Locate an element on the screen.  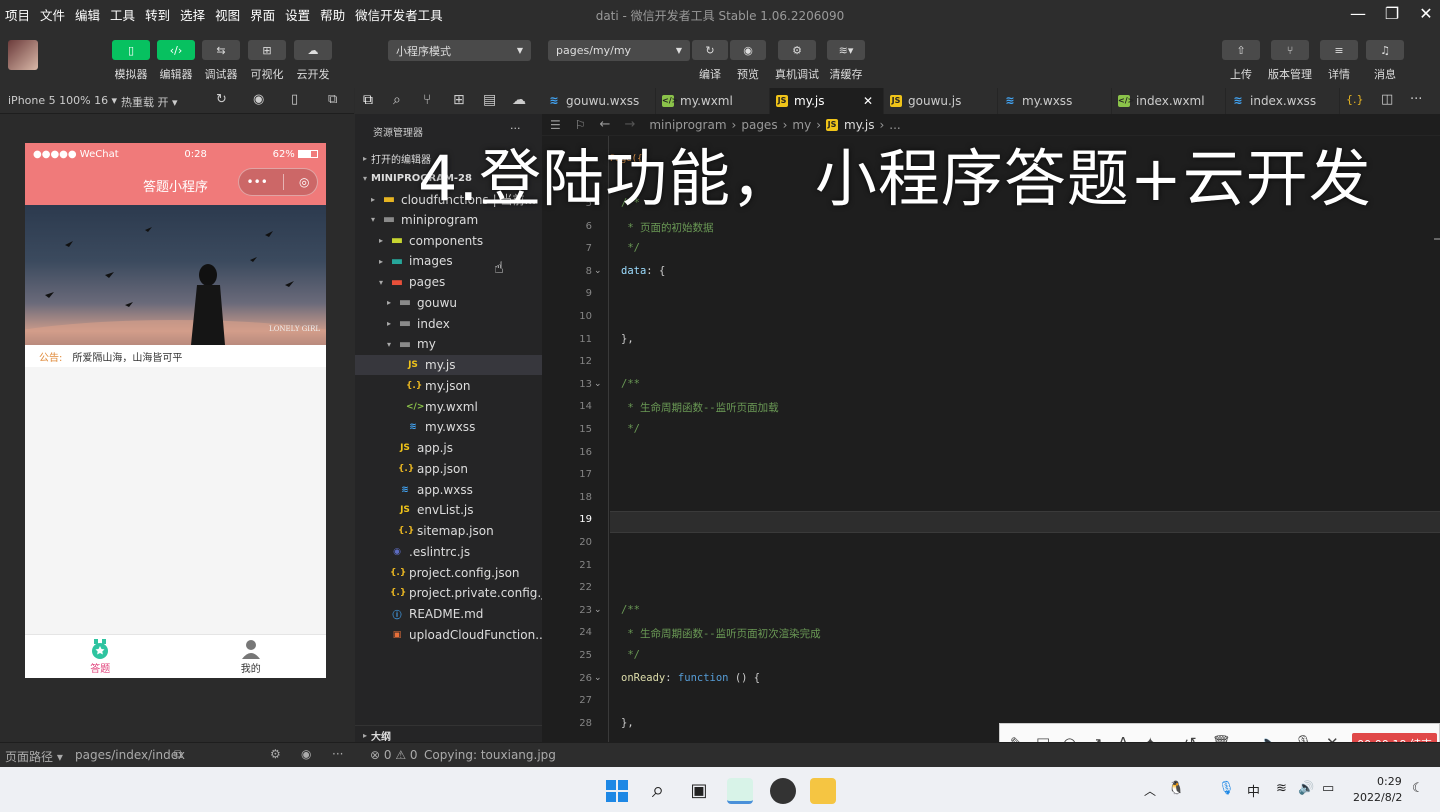
menu-item: 项目 is located at coordinates (17, 14).